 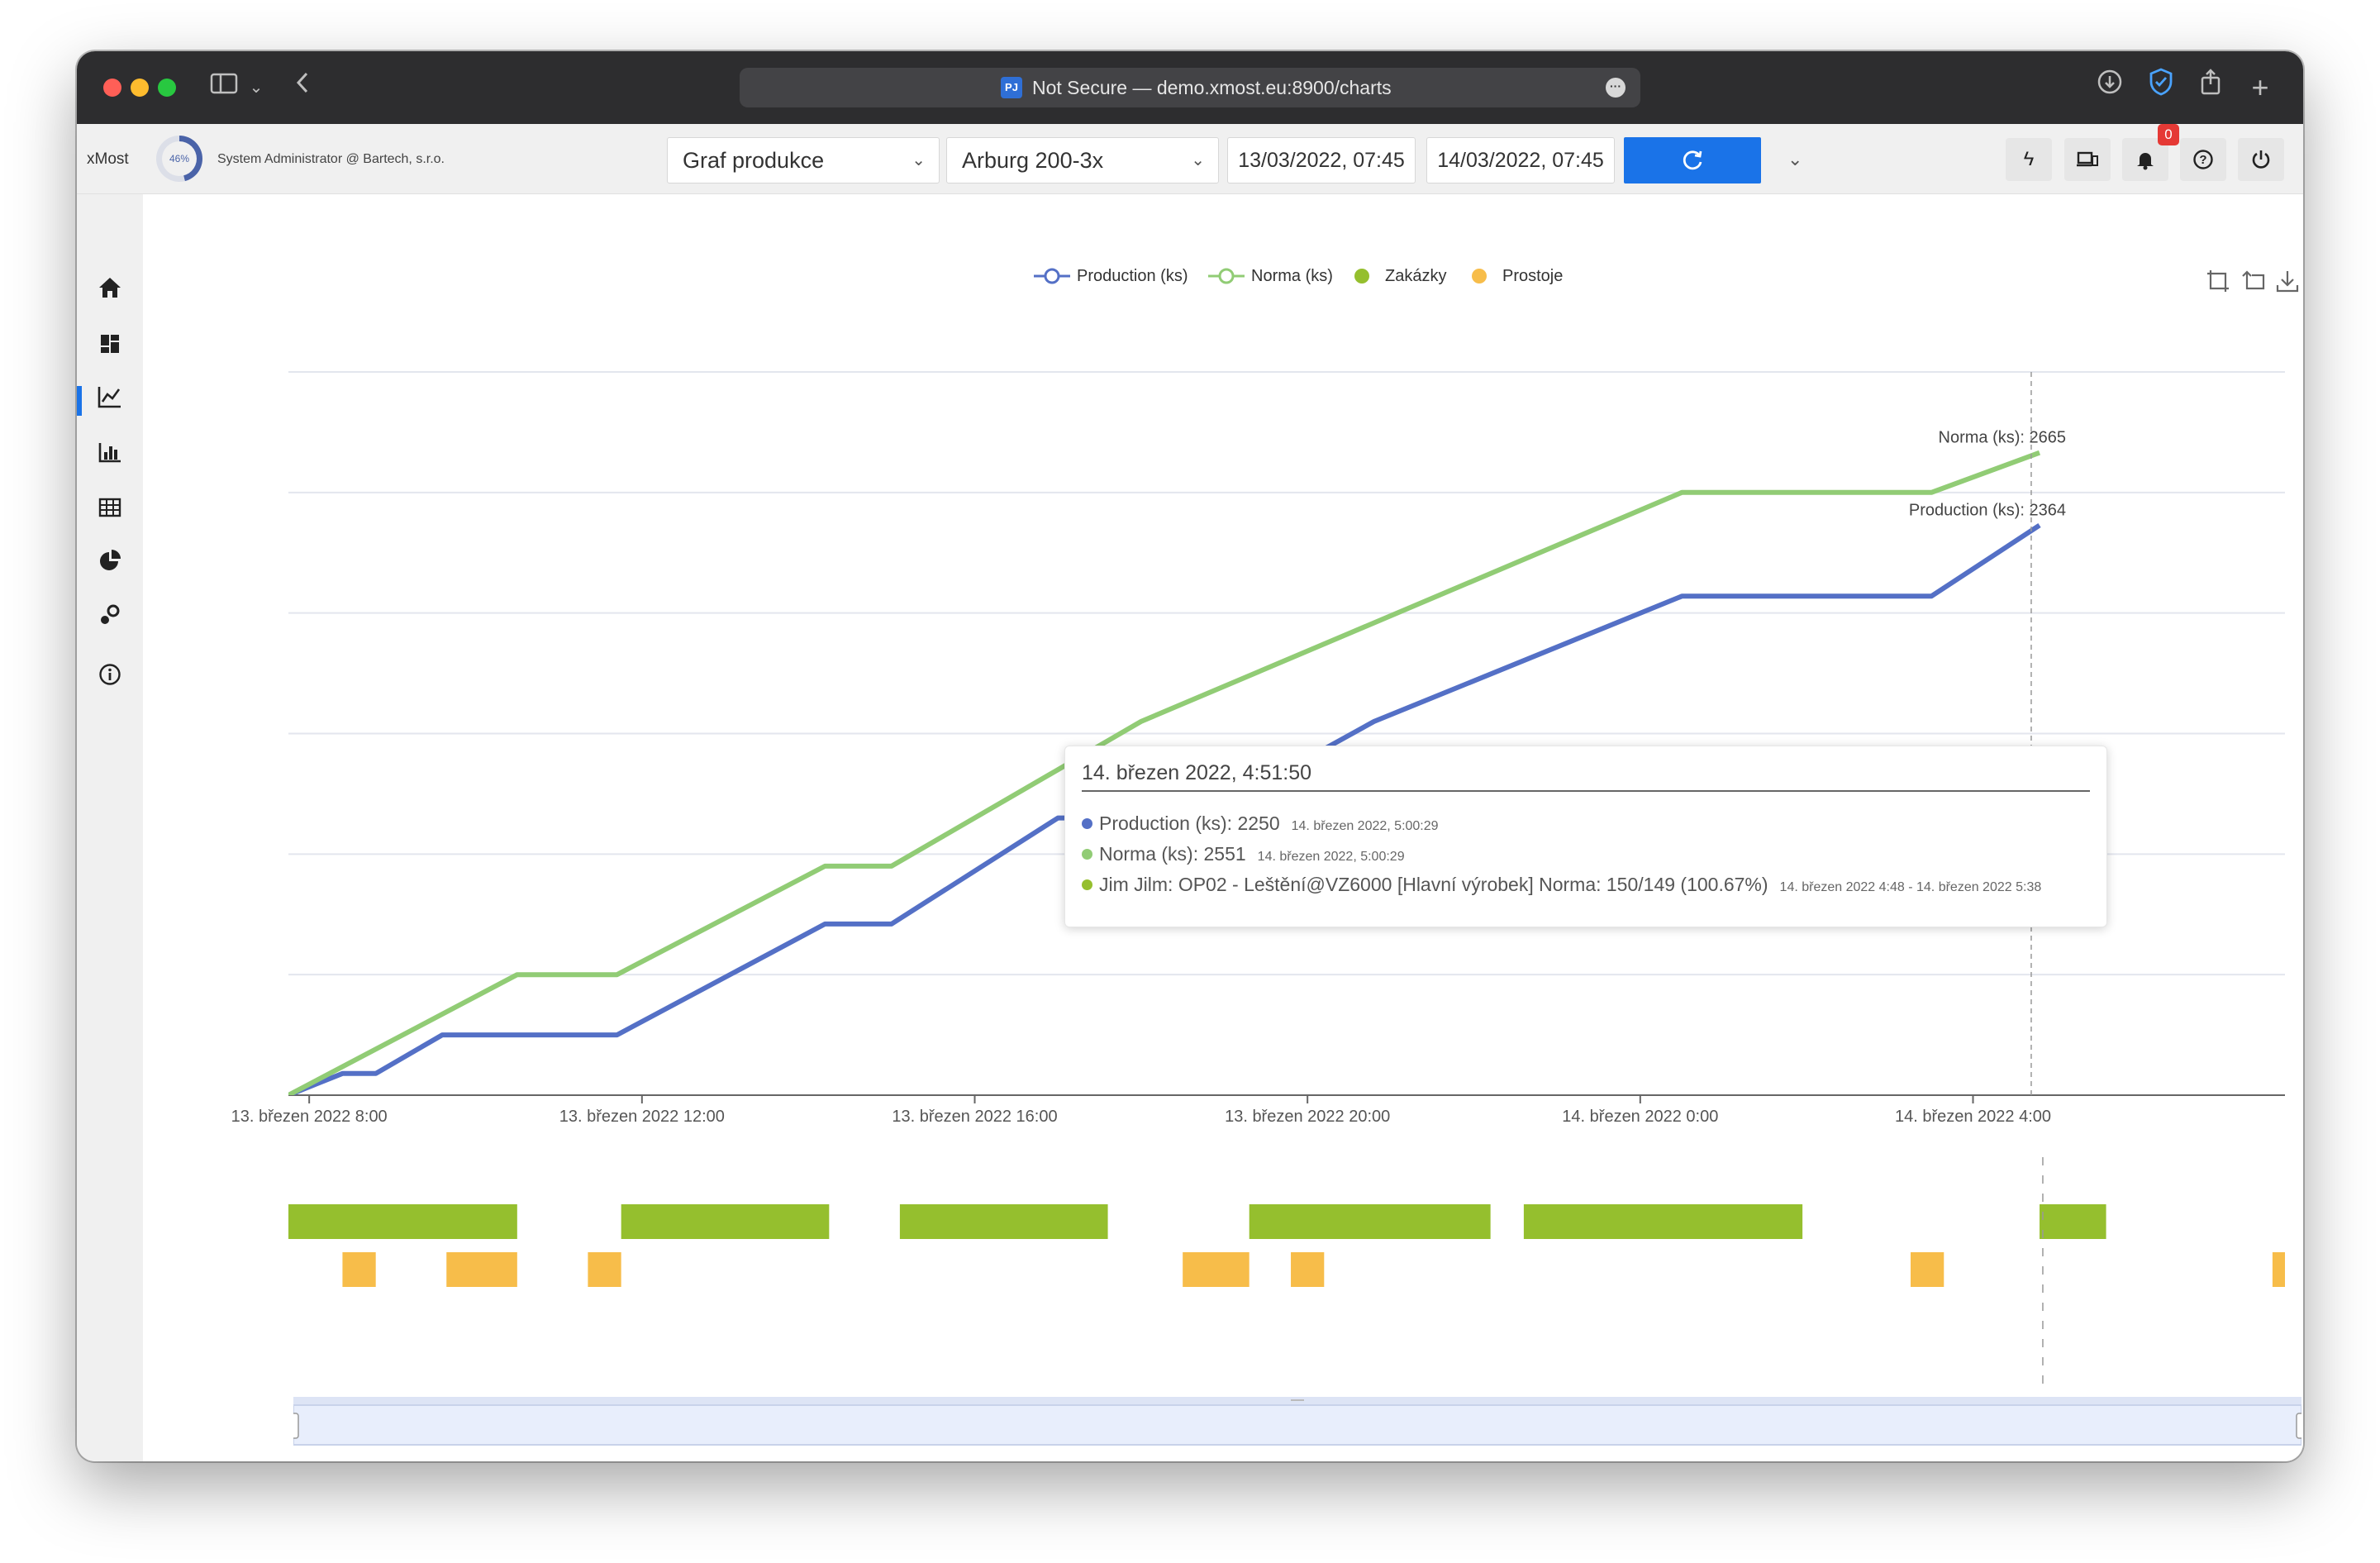 I want to click on line-chart-icon, so click(x=109, y=397).